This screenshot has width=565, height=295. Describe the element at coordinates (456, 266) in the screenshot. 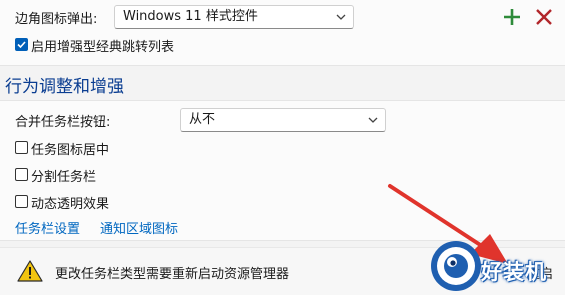

I see `watermark-logo-icon` at that location.